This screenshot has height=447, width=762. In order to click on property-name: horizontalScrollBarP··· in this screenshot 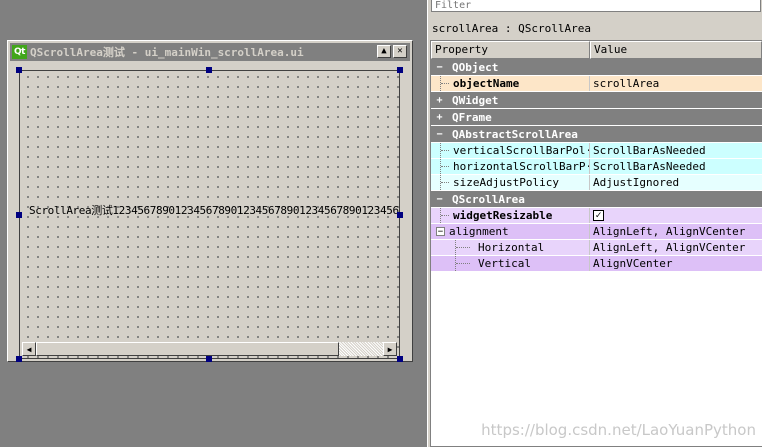, I will do `click(521, 166)`.